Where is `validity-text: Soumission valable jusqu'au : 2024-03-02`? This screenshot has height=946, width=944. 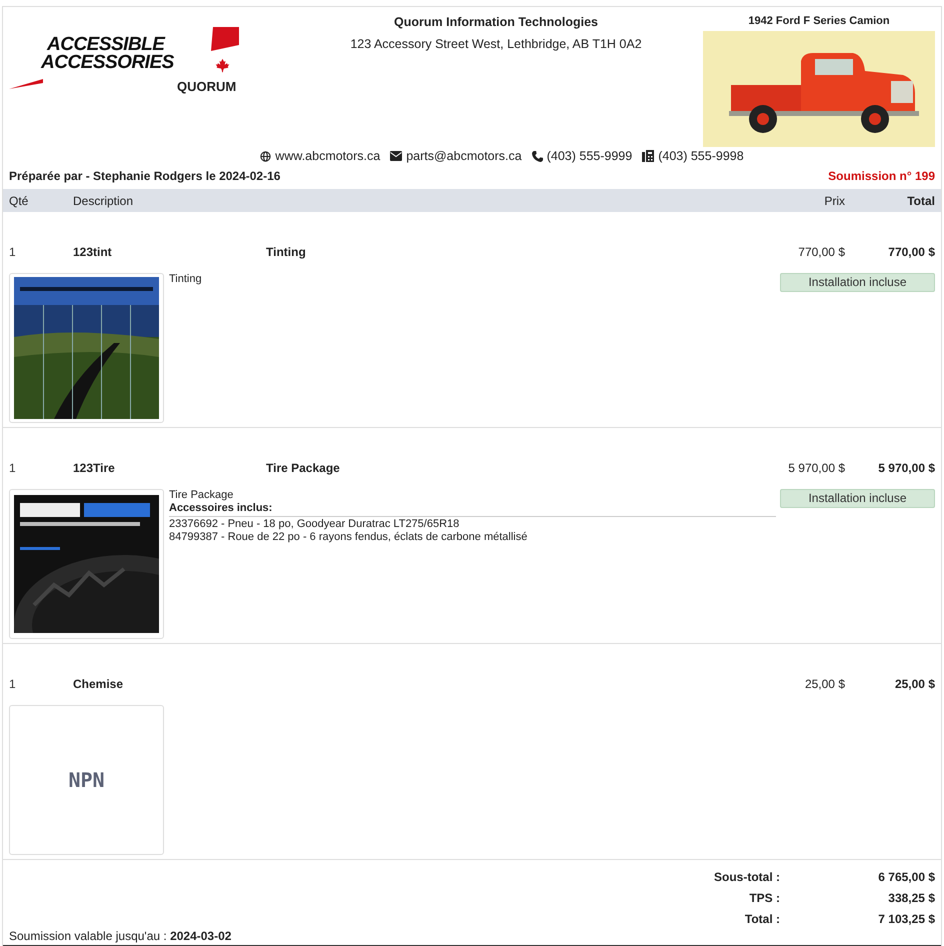
validity-text: Soumission valable jusqu'au : 2024-03-02 is located at coordinates (120, 936).